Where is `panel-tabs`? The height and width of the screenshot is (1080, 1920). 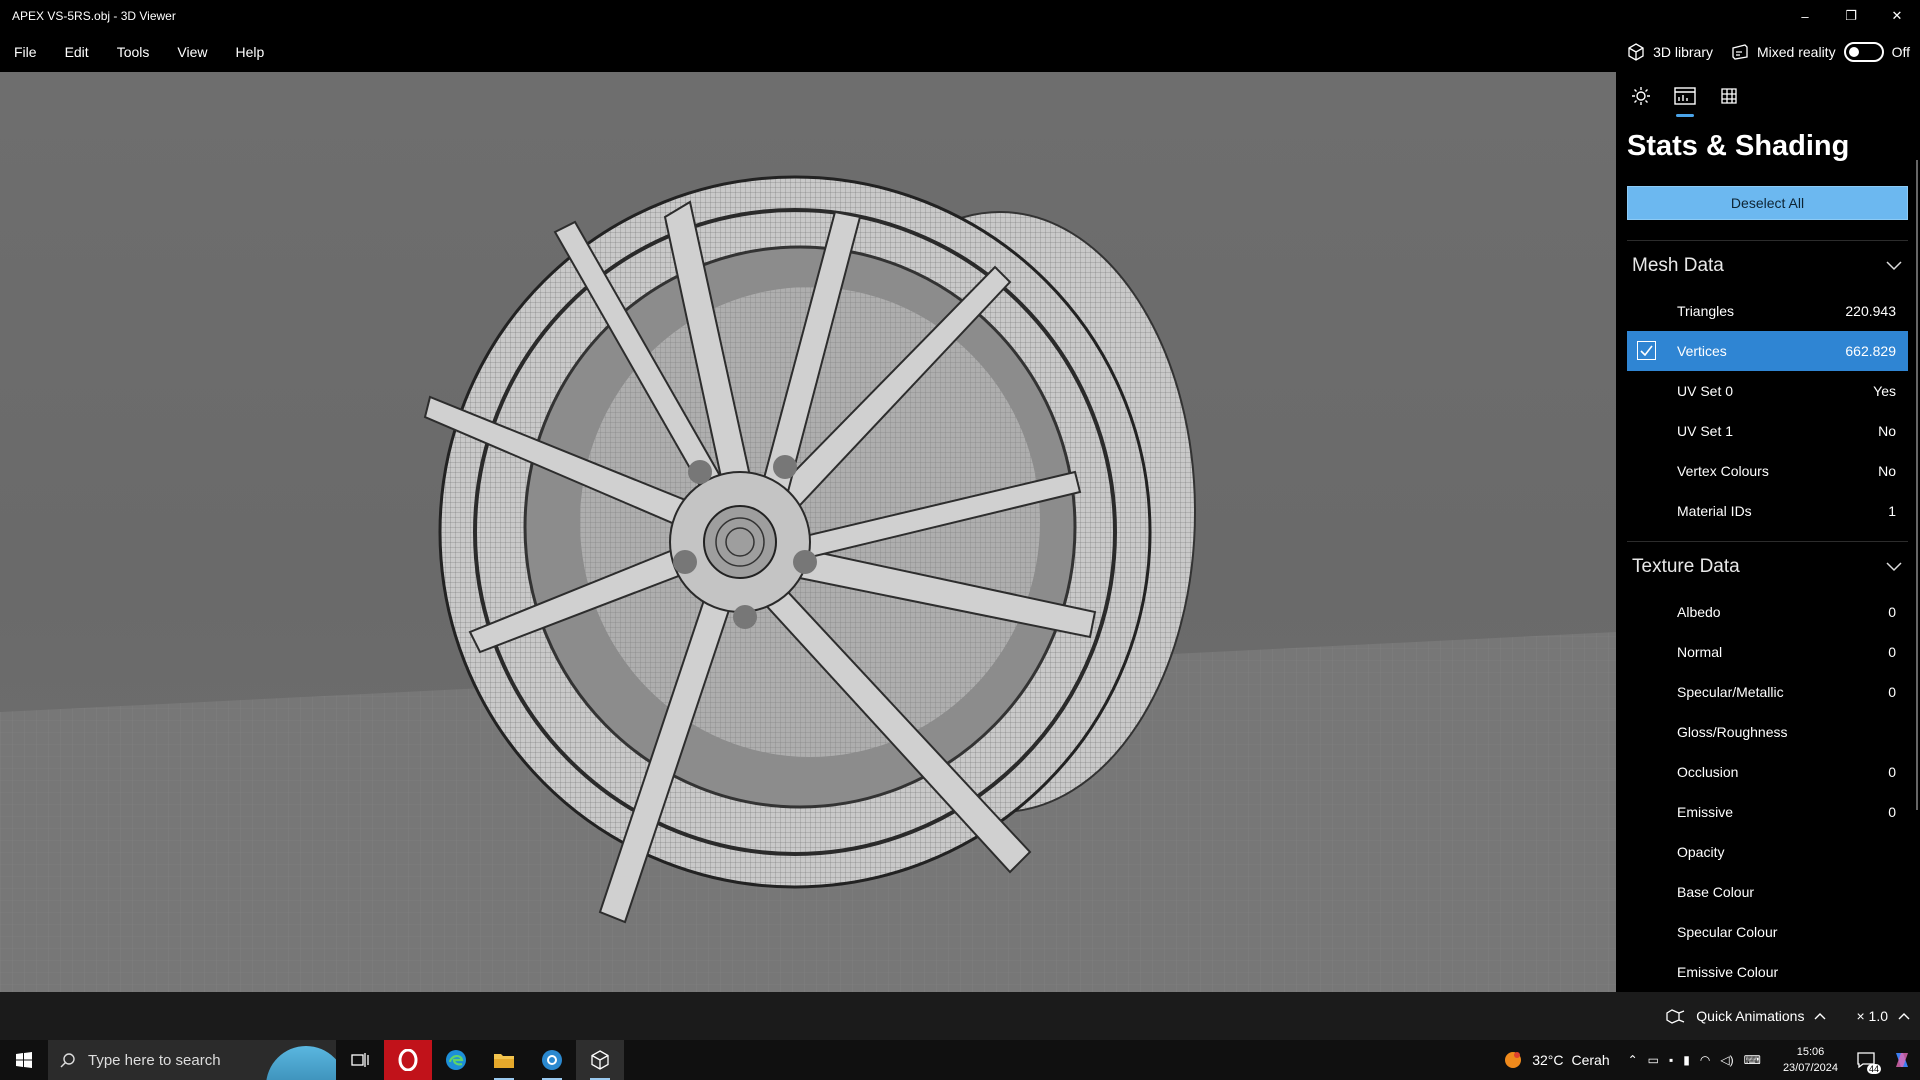 panel-tabs is located at coordinates (1768, 96).